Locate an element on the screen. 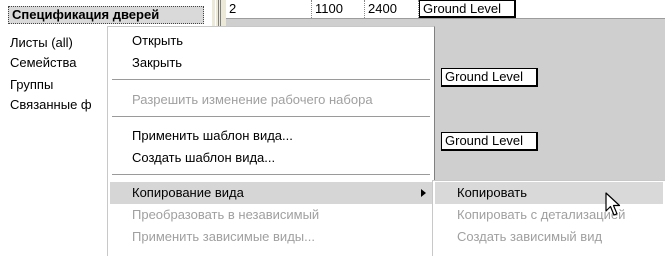 The width and height of the screenshot is (665, 256). menu-item-duplicate-view: Копирование вида is located at coordinates (271, 193).